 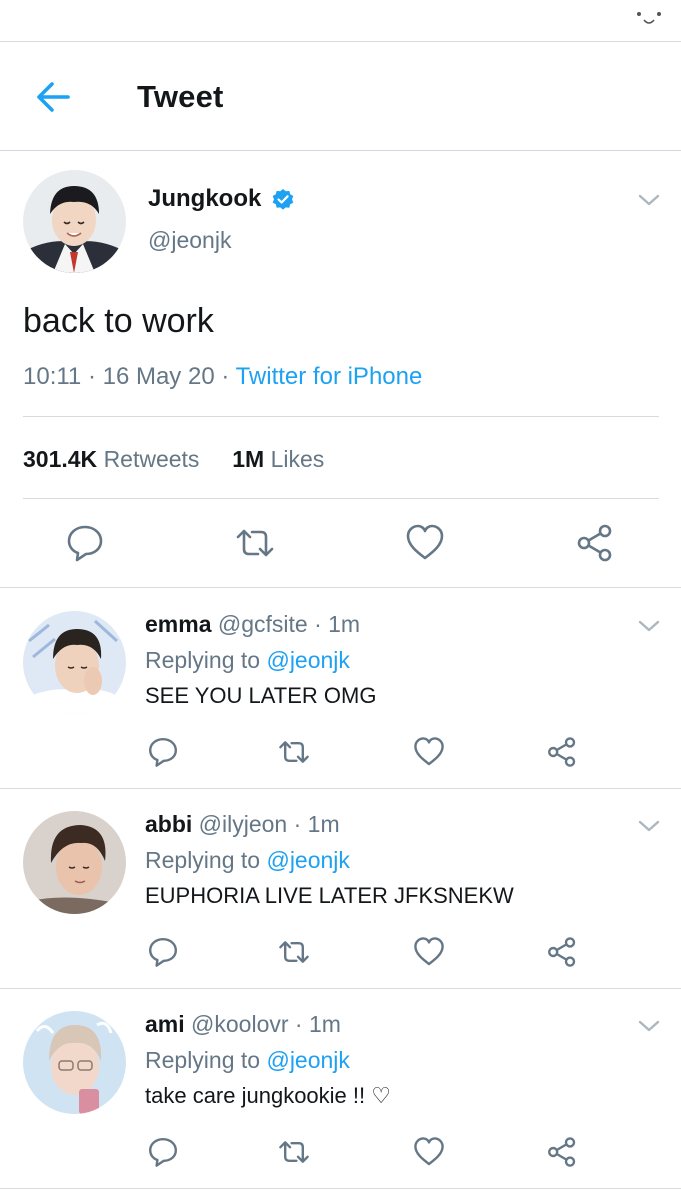 I want to click on reply-text: EUPHORIA LIVE LATER JFKSNEKW, so click(x=329, y=895).